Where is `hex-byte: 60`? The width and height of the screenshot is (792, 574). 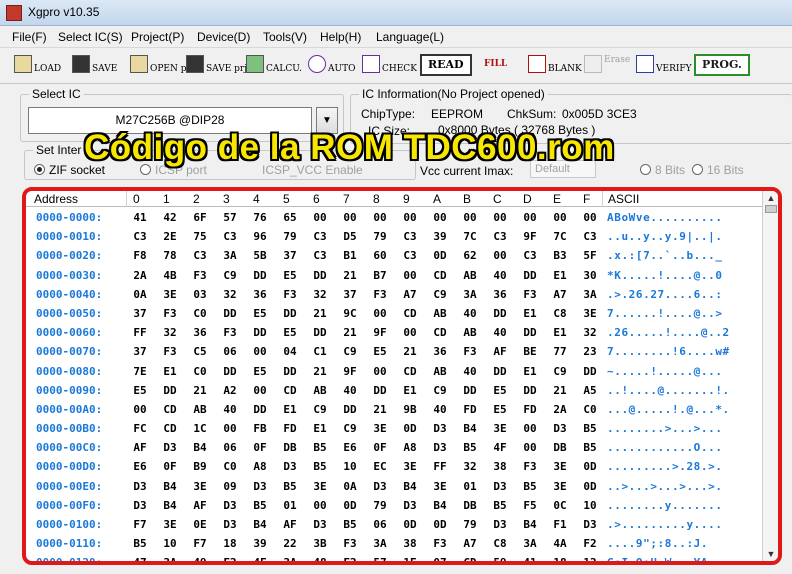
hex-byte: 60 is located at coordinates (380, 255).